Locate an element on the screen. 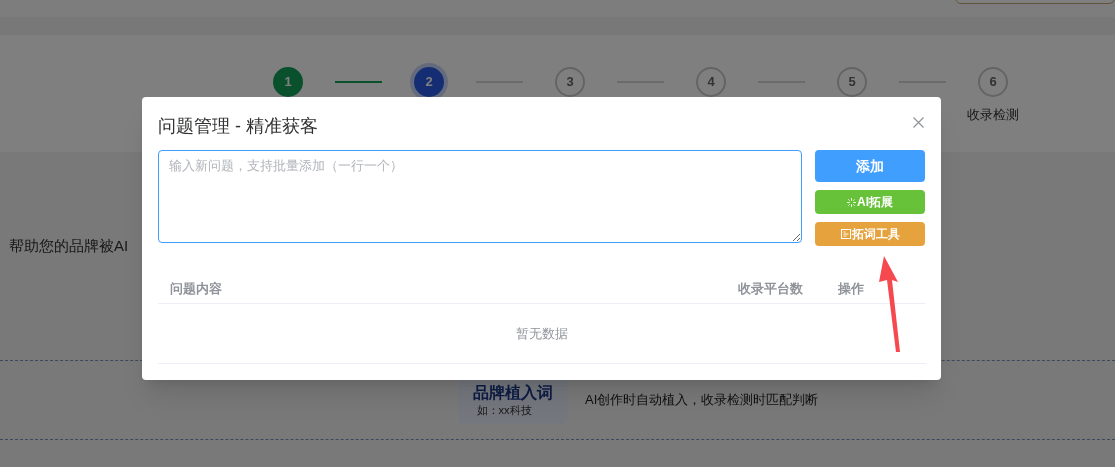 This screenshot has width=1115, height=467. column-header: 操作 is located at coordinates (851, 288).